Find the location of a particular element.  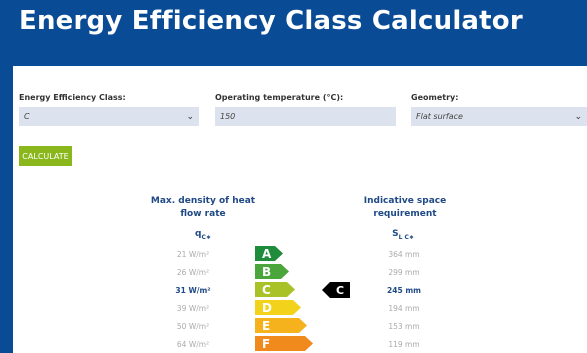

space-symbol: SL C∗ is located at coordinates (403, 235).